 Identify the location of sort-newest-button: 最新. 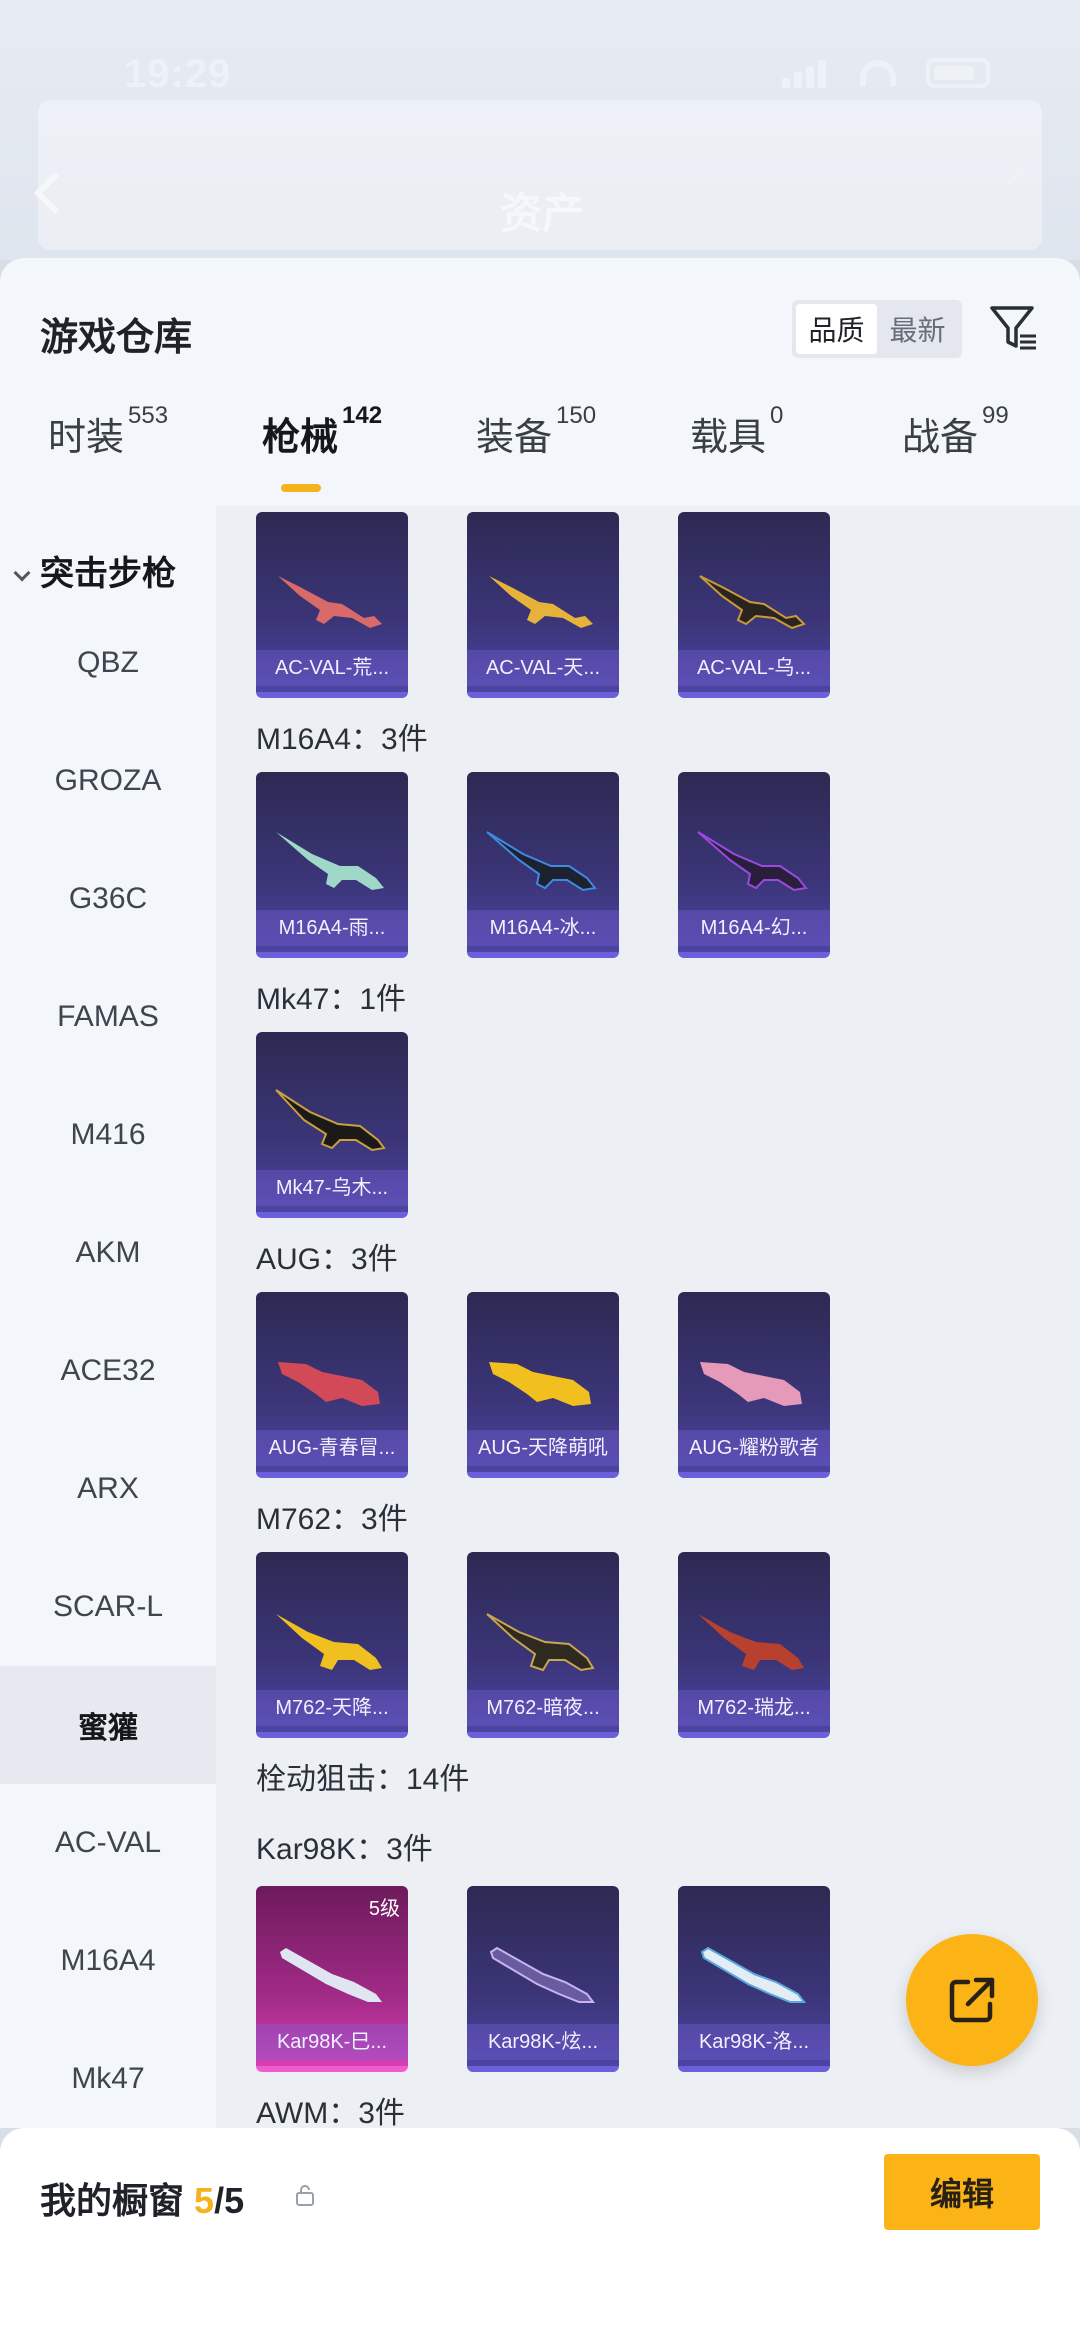
(917, 329).